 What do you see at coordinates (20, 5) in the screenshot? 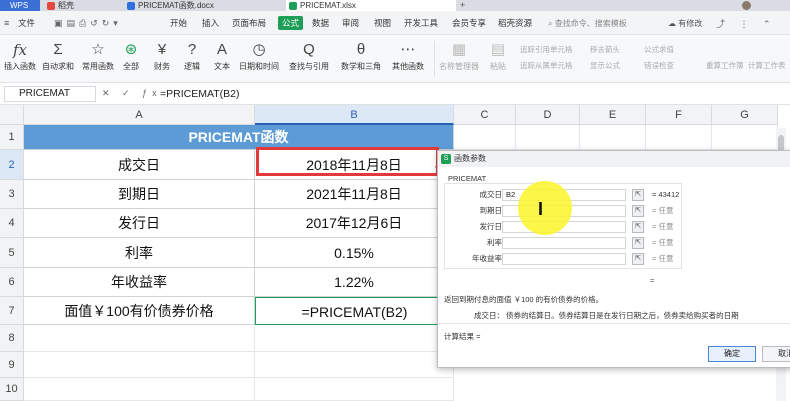
I see `wps-app-tab: WPS` at bounding box center [20, 5].